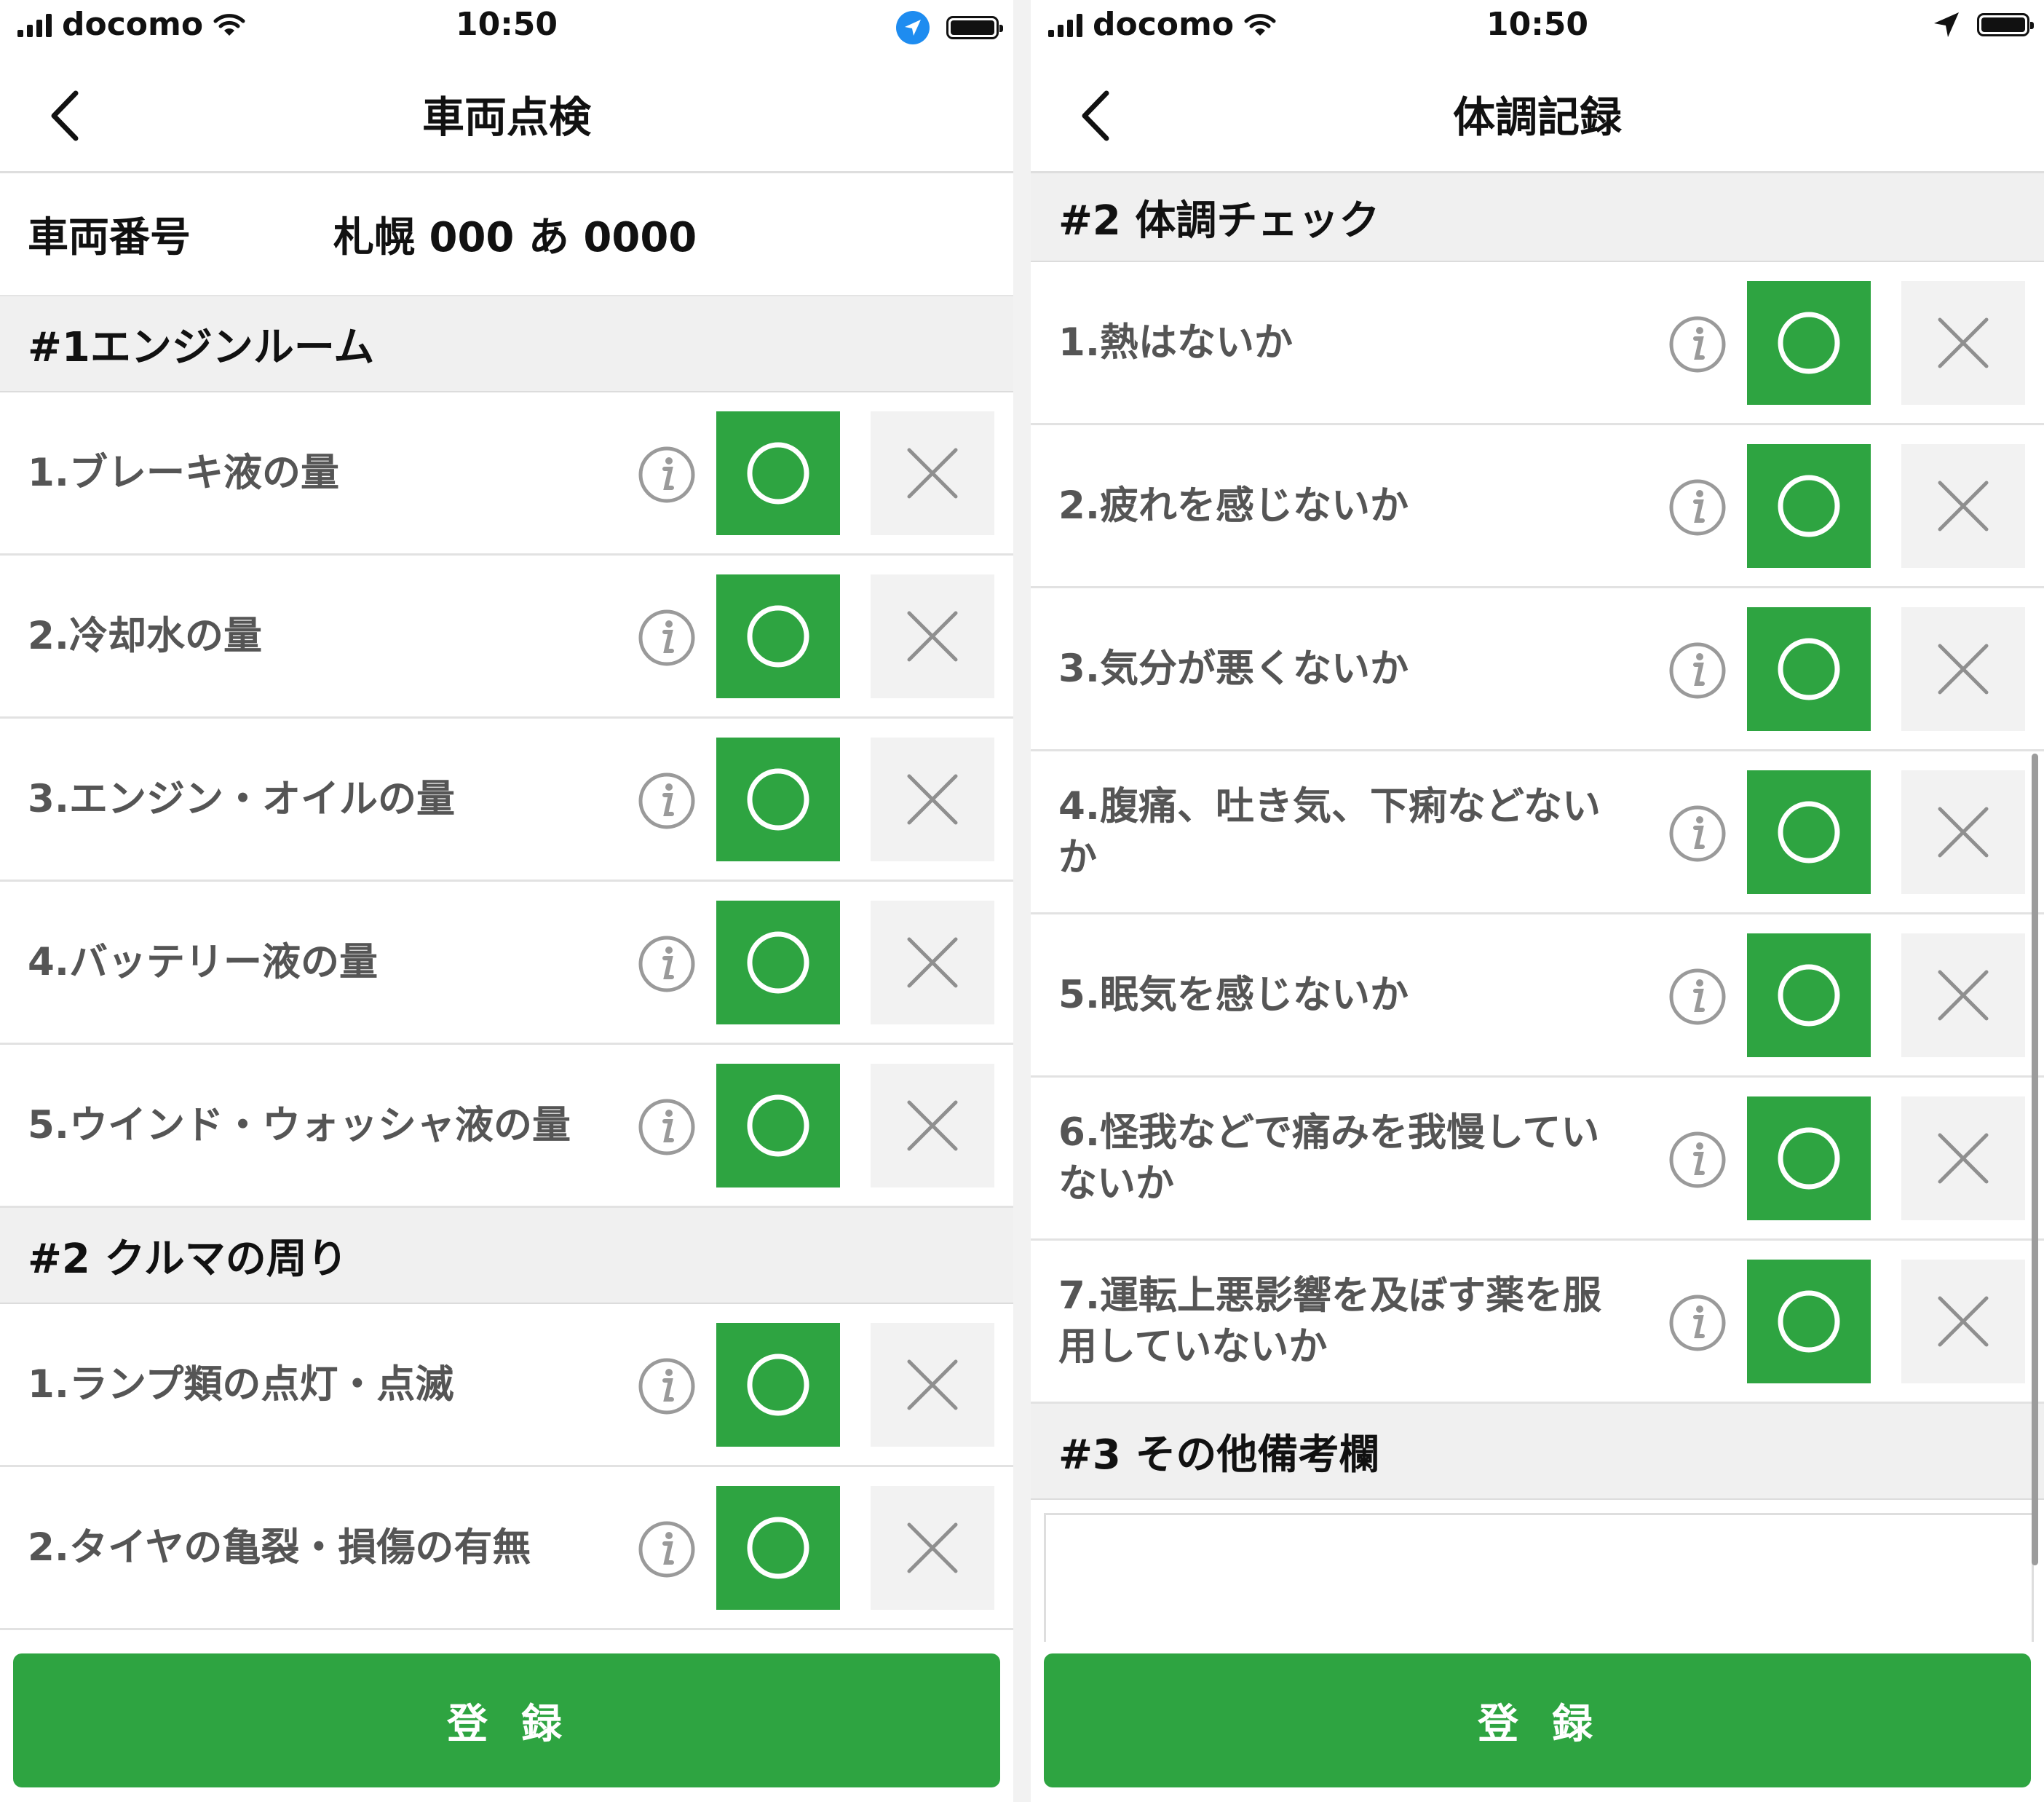  Describe the element at coordinates (1537, 218) in the screenshot. I see `section-header: #2 体調チェック` at that location.